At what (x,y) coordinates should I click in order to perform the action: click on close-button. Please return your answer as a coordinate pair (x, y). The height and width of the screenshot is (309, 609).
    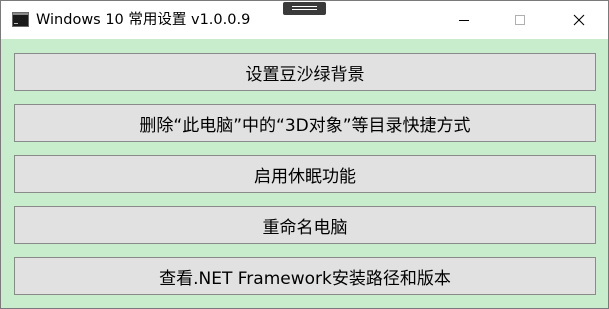
    Looking at the image, I should click on (579, 20).